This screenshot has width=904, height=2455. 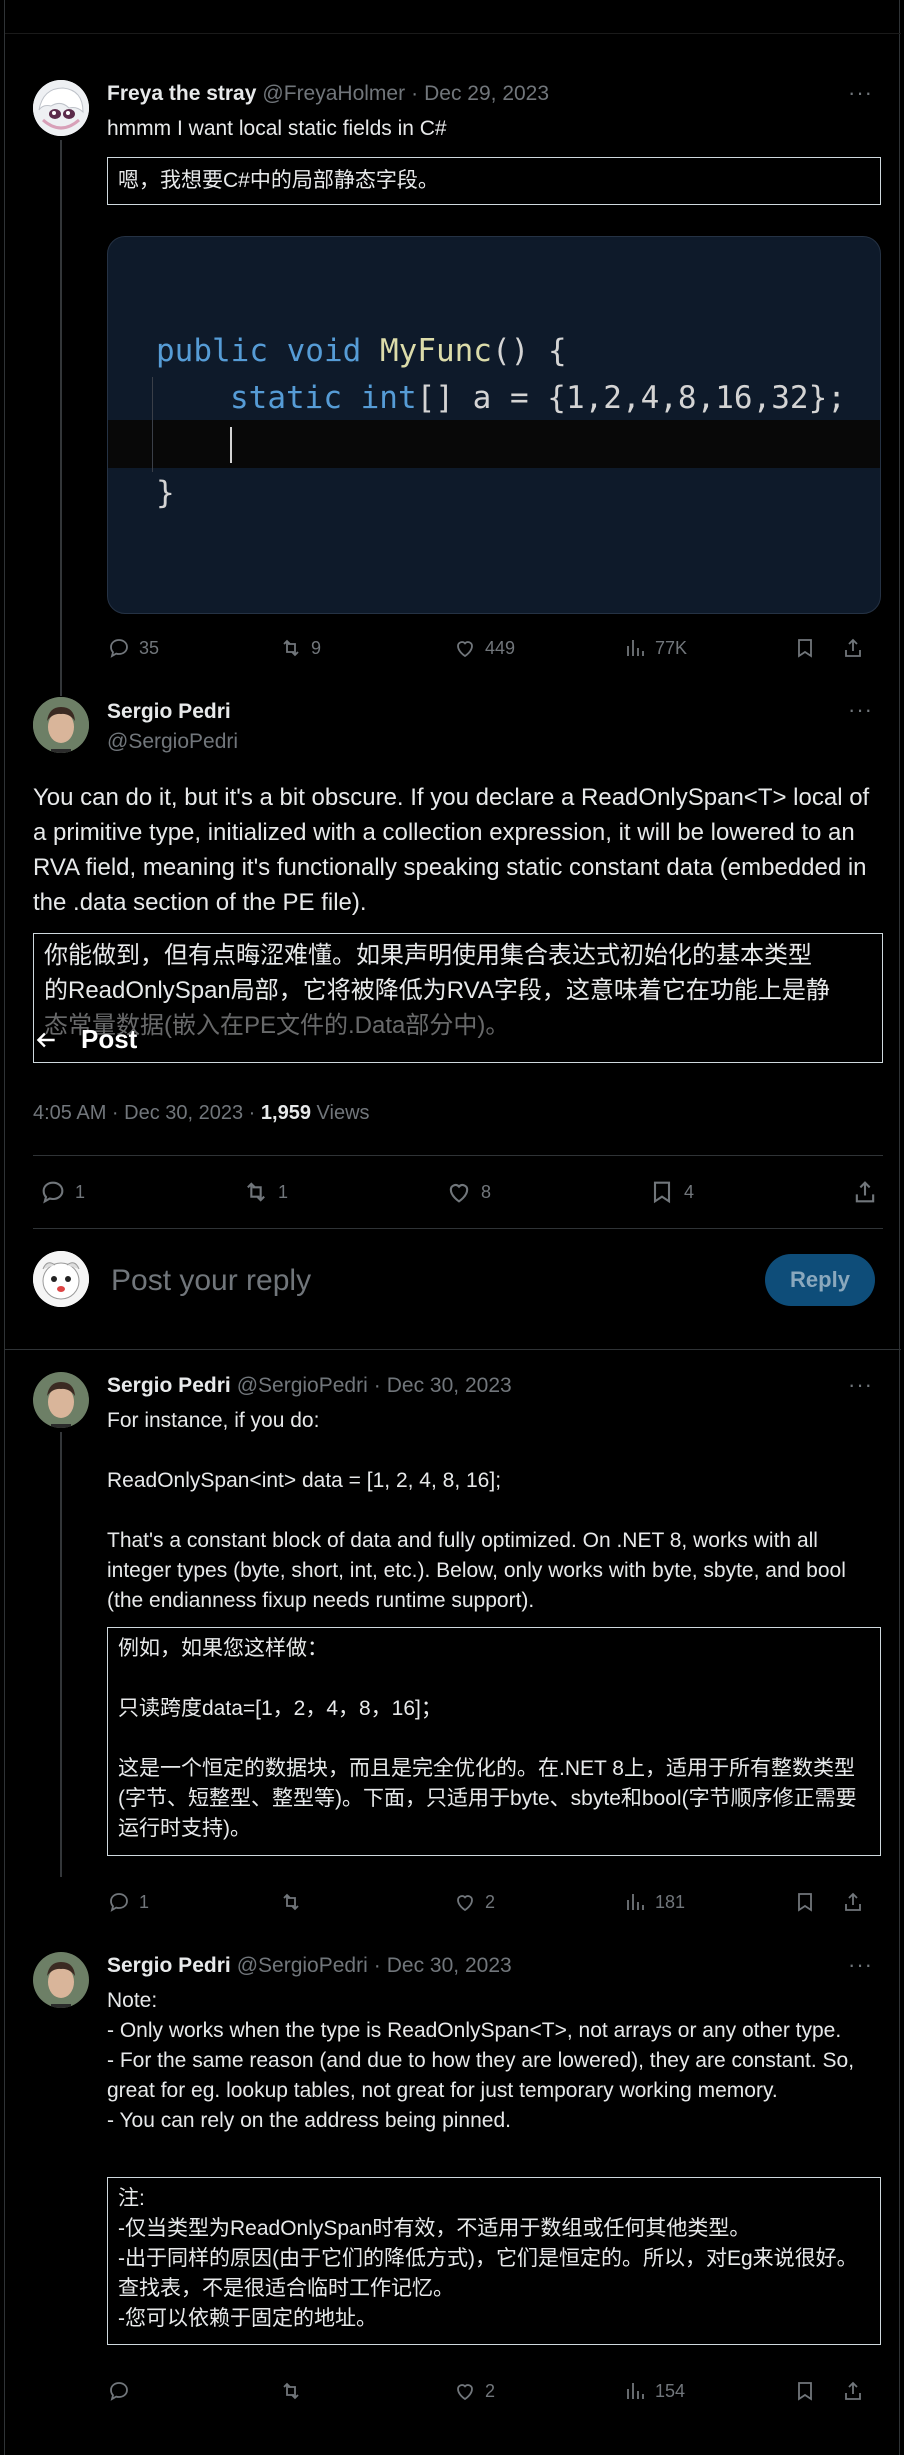 What do you see at coordinates (820, 1280) in the screenshot?
I see `reply-submit-button: Reply` at bounding box center [820, 1280].